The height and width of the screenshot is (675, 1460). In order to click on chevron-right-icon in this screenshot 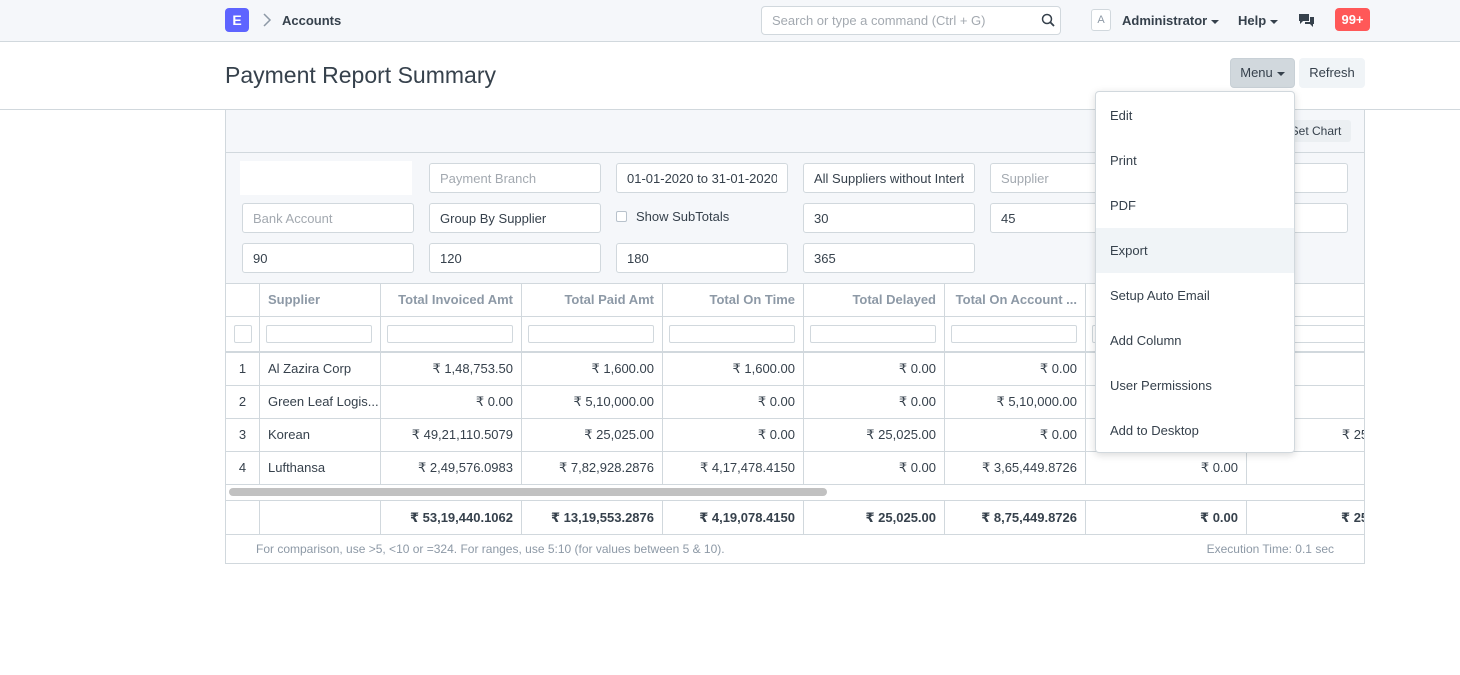, I will do `click(267, 20)`.